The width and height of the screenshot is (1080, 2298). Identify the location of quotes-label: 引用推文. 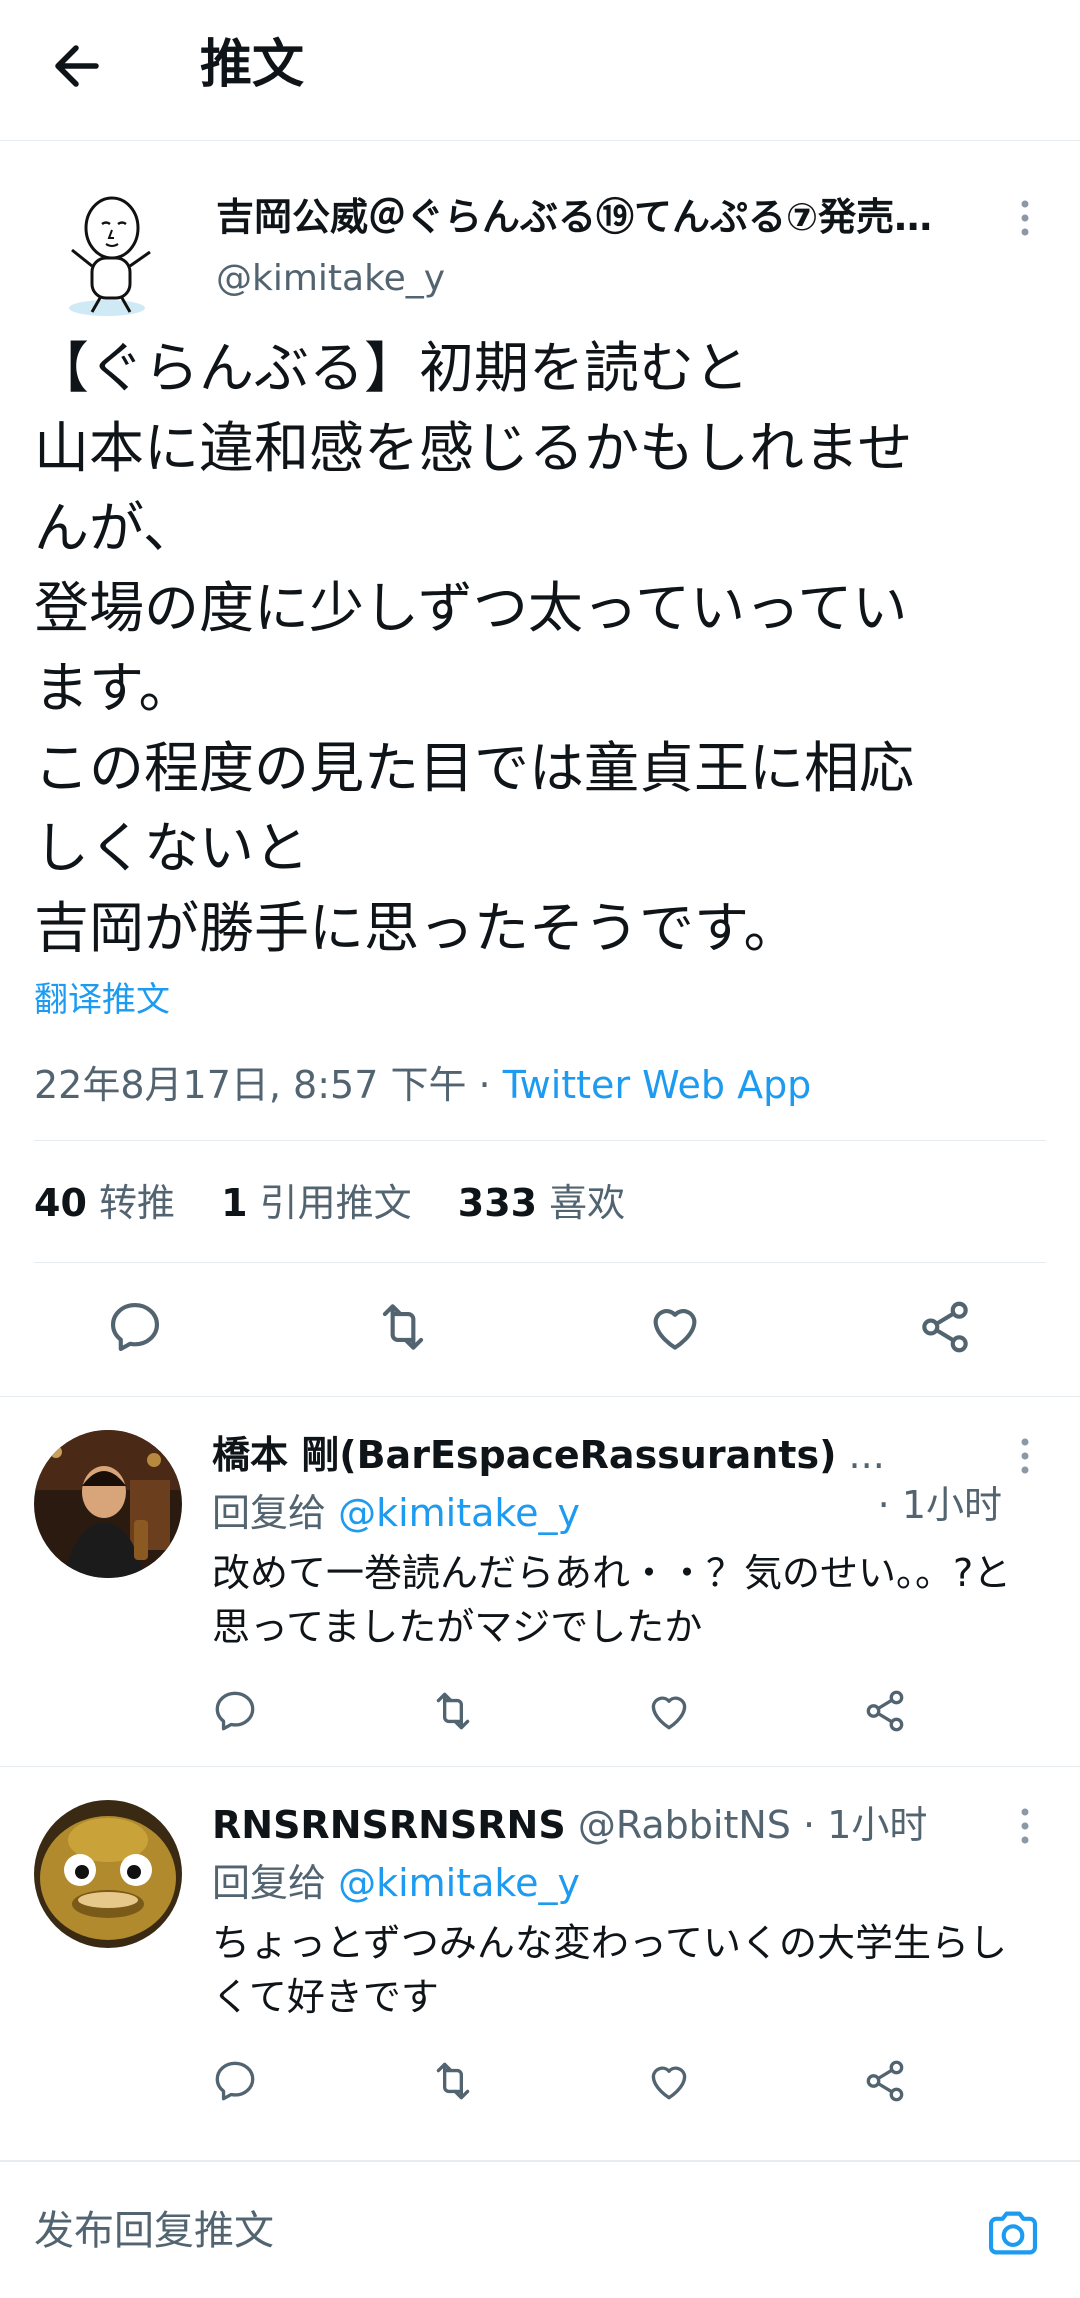
(335, 1203).